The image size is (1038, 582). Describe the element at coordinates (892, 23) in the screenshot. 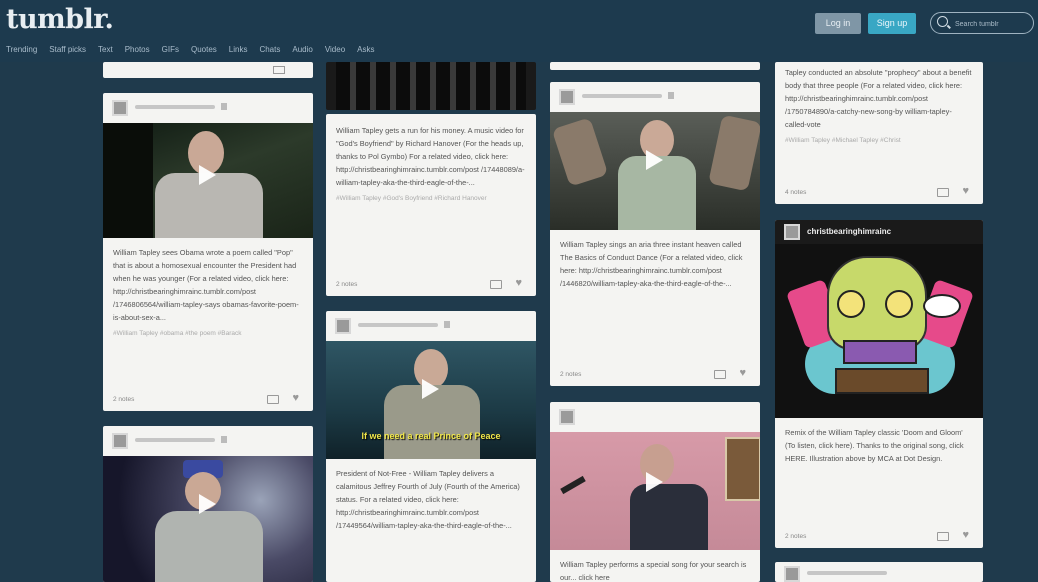

I see `signup-button: Sign up` at that location.